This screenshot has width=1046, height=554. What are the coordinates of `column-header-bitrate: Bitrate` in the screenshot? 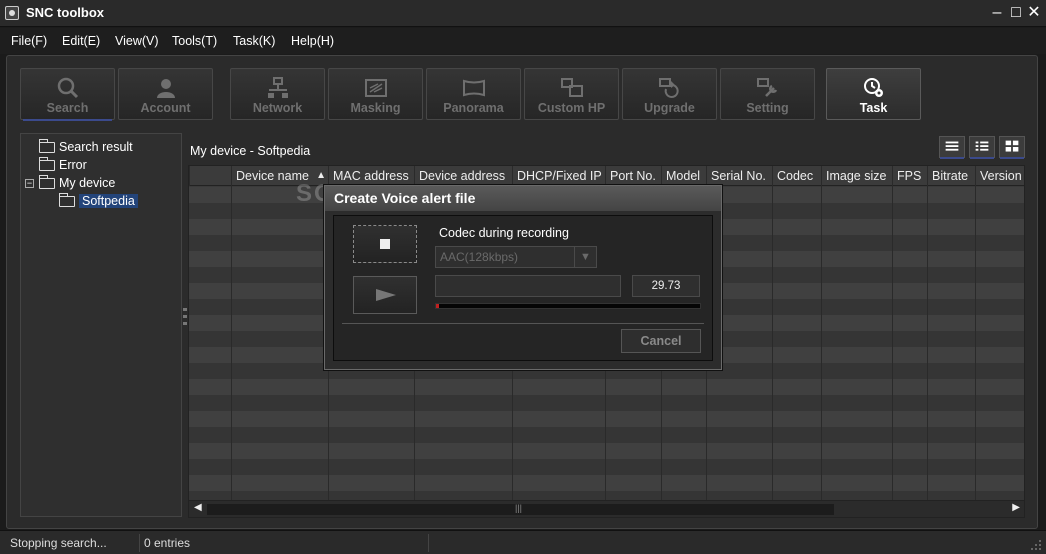 It's located at (951, 176).